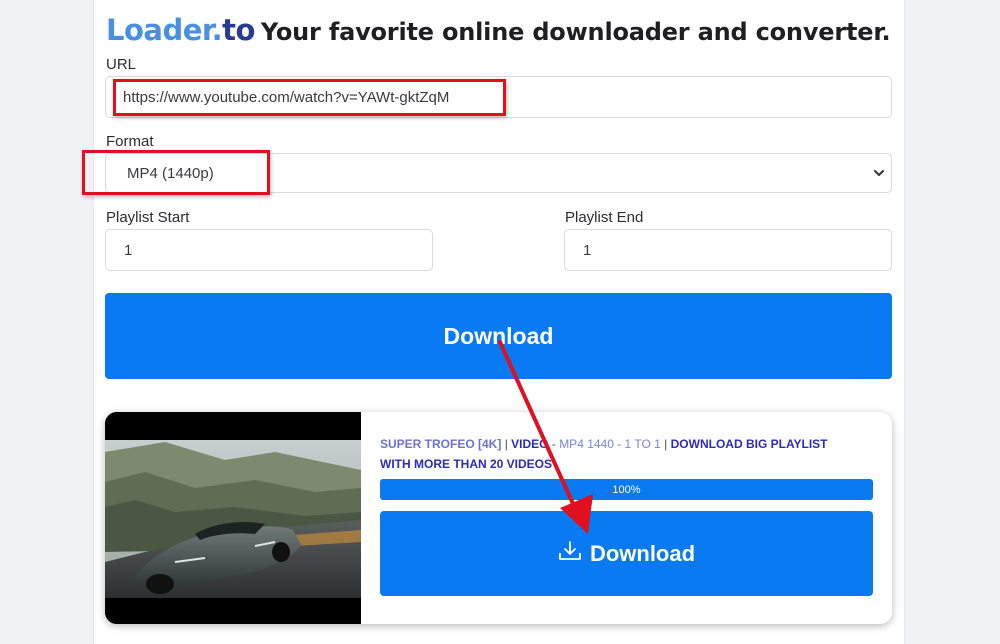 Image resolution: width=1000 pixels, height=644 pixels. I want to click on file-download-button: Download, so click(626, 553).